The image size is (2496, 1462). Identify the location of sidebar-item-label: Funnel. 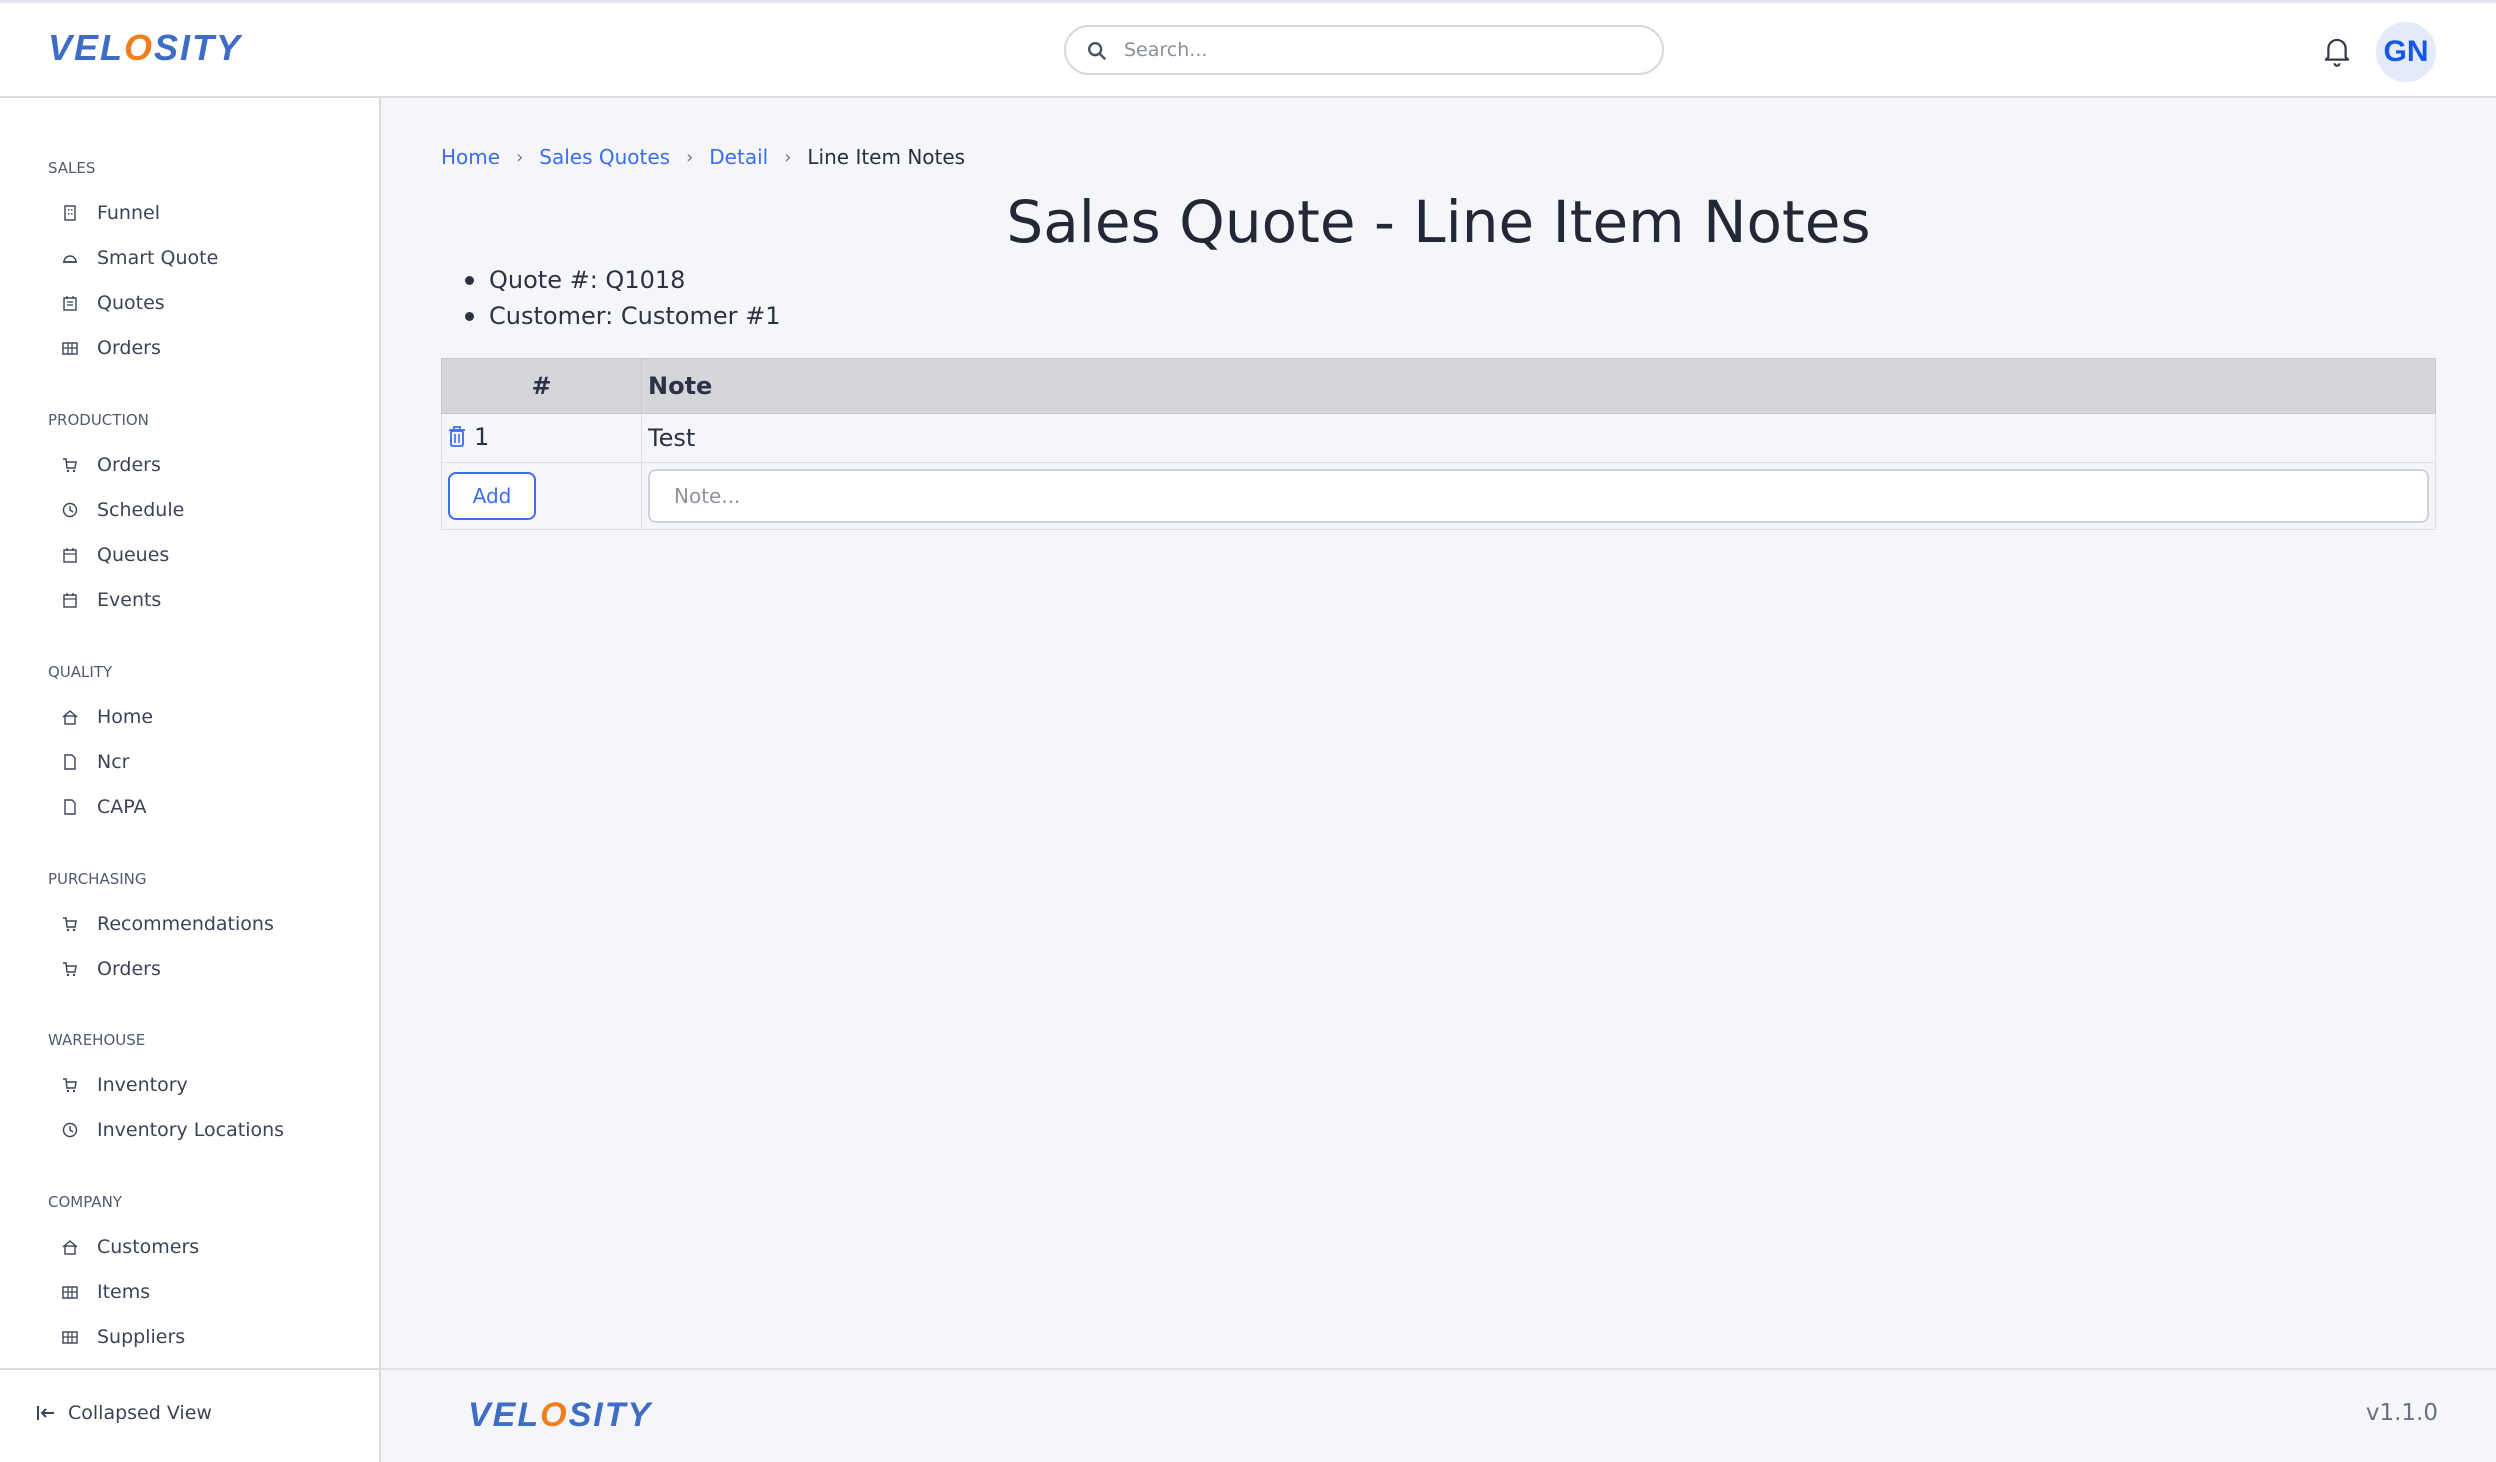
(128, 213).